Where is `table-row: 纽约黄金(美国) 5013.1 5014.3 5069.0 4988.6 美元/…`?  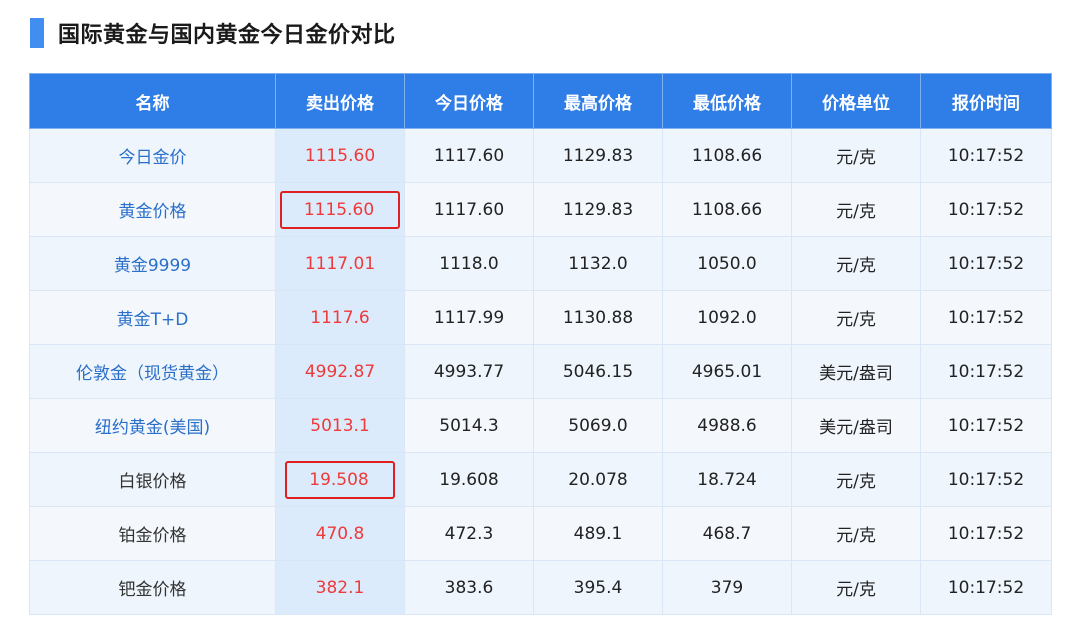 table-row: 纽约黄金(美国) 5013.1 5014.3 5069.0 4988.6 美元/… is located at coordinates (540, 425).